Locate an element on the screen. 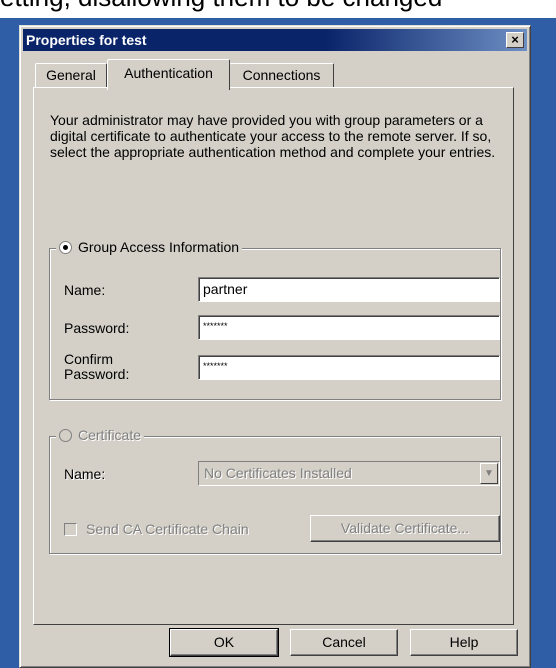  name-field: partner is located at coordinates (349, 289).